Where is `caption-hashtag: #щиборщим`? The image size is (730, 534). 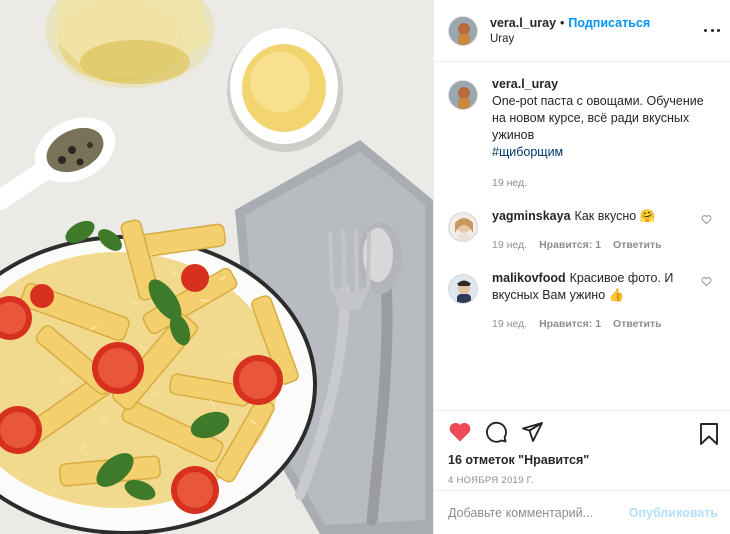 caption-hashtag: #щиборщим is located at coordinates (598, 152).